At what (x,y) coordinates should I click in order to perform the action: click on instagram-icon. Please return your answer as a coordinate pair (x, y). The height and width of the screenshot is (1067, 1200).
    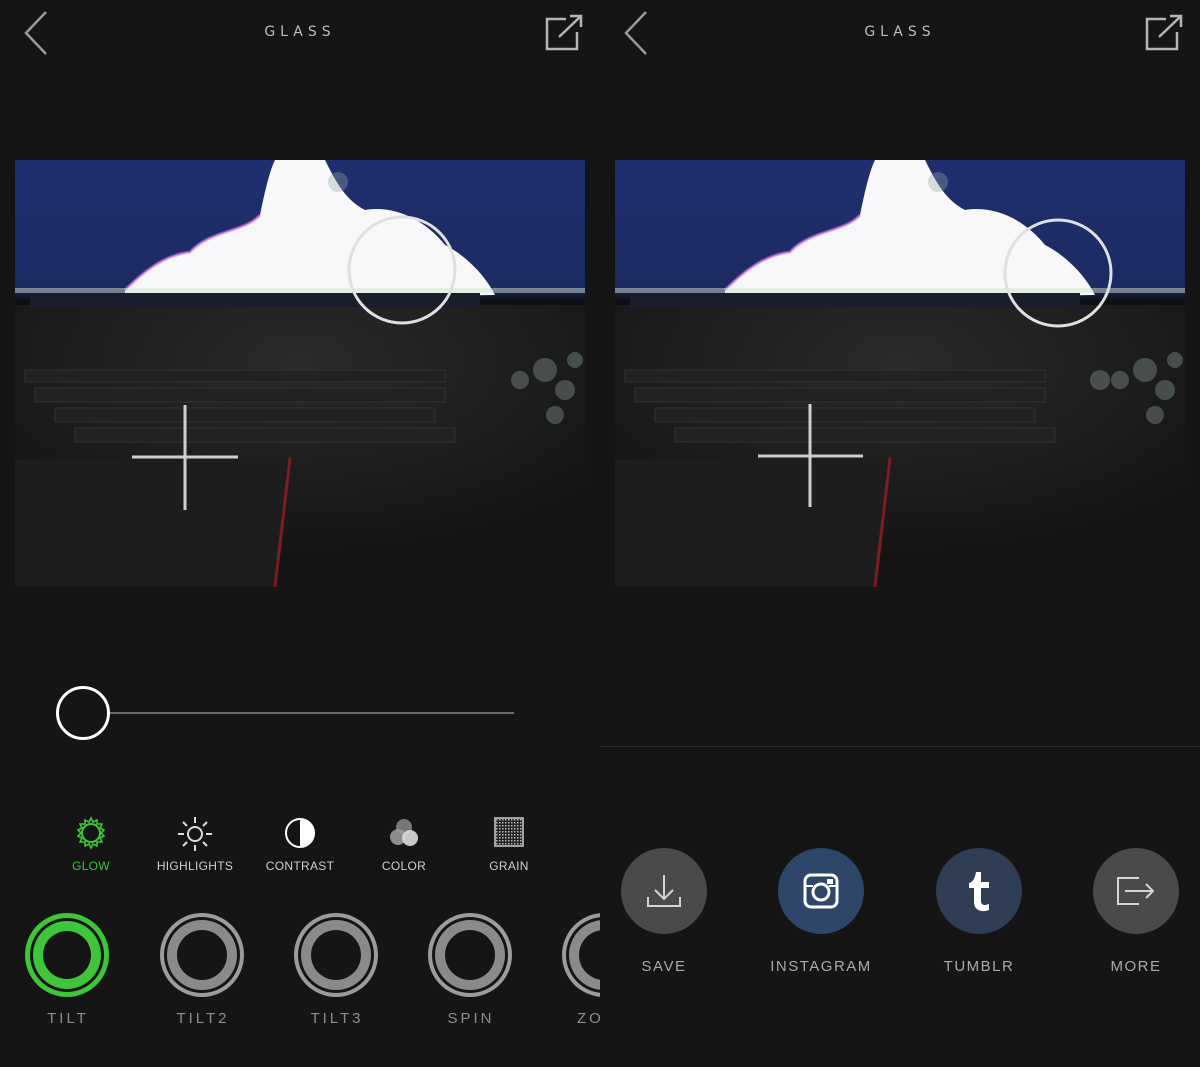
    Looking at the image, I should click on (821, 891).